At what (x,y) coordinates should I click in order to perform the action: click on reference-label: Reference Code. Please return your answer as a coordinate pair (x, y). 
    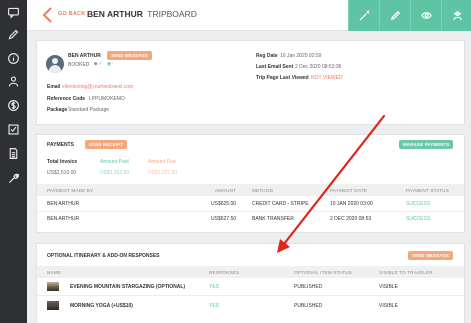
    Looking at the image, I should click on (66, 99).